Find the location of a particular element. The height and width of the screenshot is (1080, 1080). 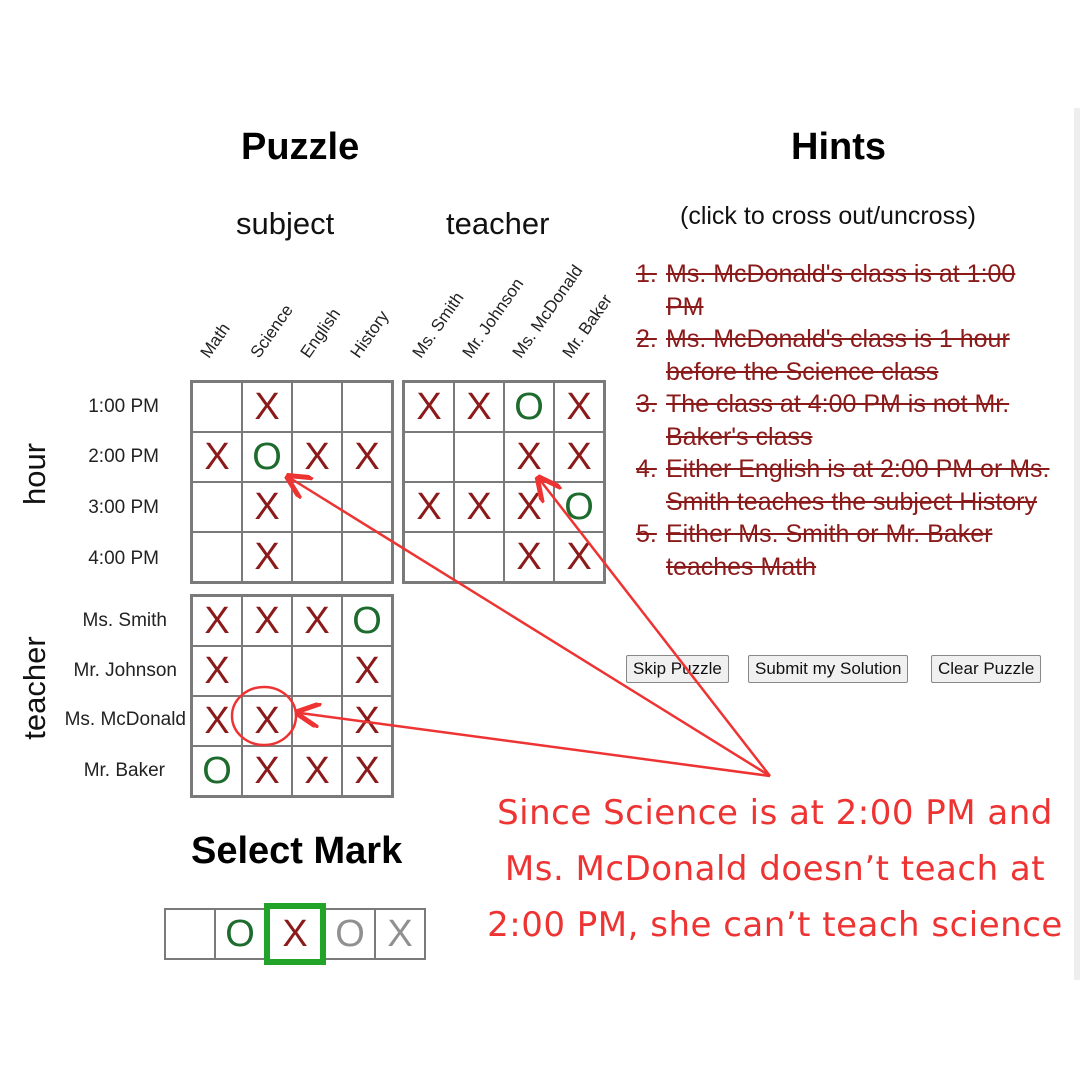

annotation-line: Ms. McDonald doesn’t teach at is located at coordinates (775, 869).